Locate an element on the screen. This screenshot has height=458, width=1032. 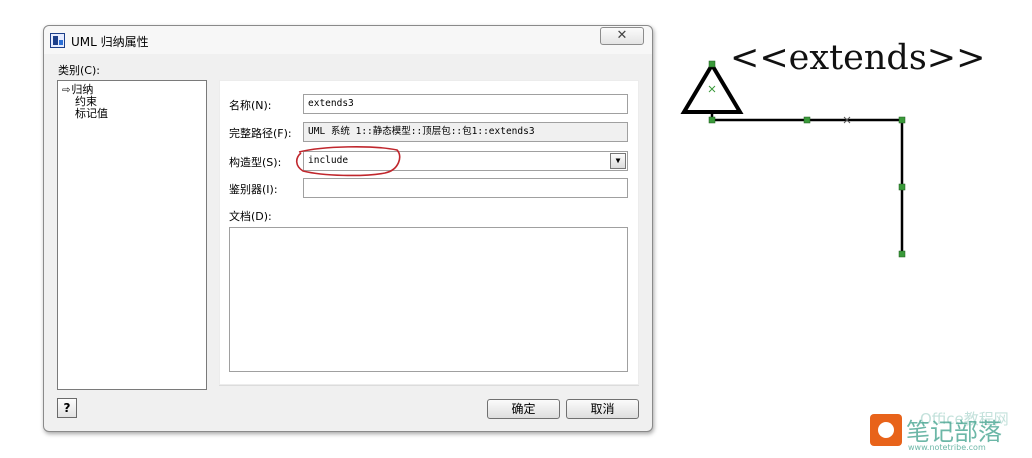
name-input: extends3 is located at coordinates (465, 104).